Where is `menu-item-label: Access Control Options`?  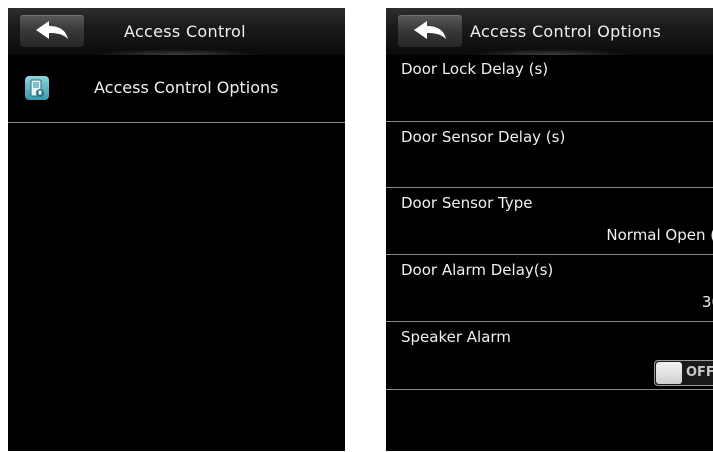
menu-item-label: Access Control Options is located at coordinates (186, 87).